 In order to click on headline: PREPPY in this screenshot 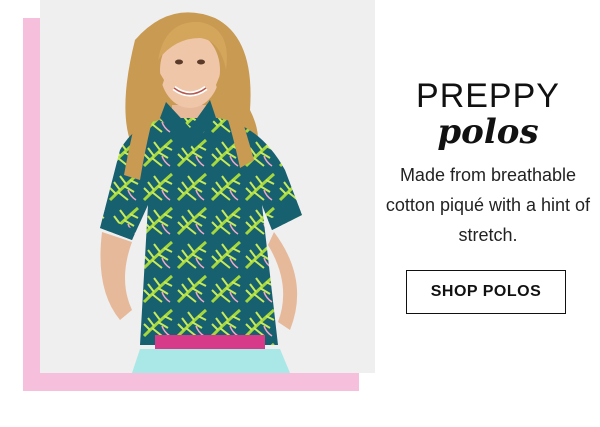, I will do `click(488, 96)`.